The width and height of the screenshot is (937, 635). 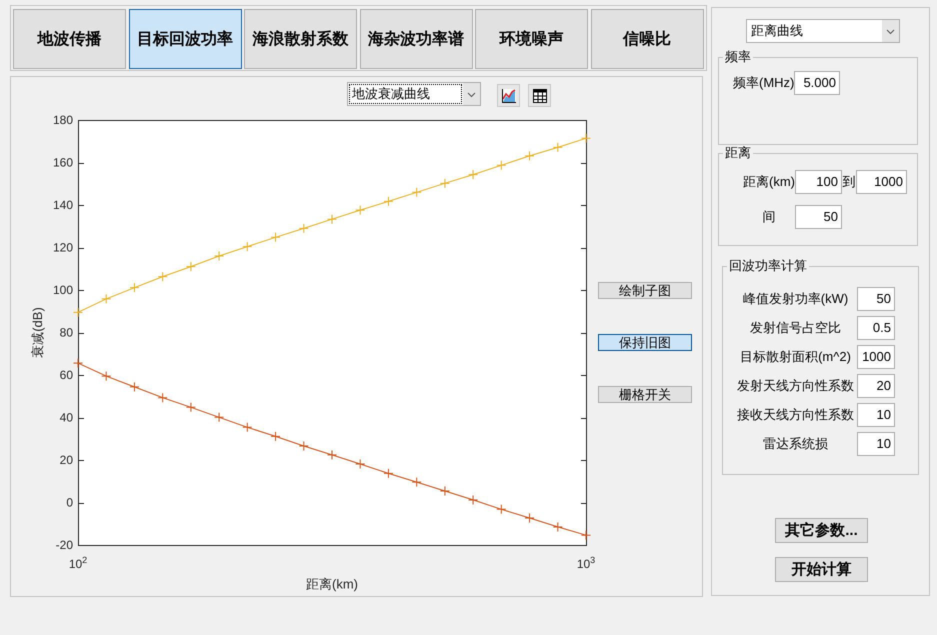 What do you see at coordinates (795, 415) in the screenshot?
I see `field-label: 接收天线方向性系数` at bounding box center [795, 415].